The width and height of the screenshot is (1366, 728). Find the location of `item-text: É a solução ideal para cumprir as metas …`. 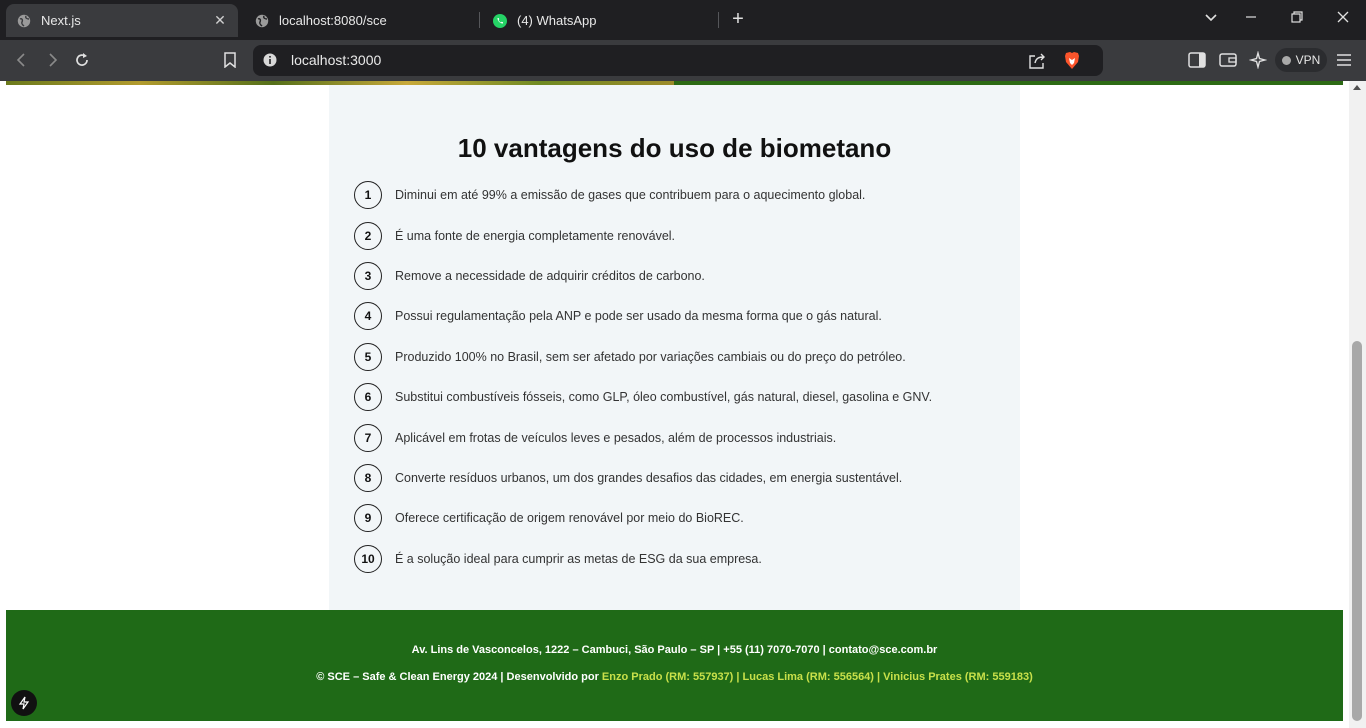

item-text: É a solução ideal para cumprir as metas … is located at coordinates (578, 559).